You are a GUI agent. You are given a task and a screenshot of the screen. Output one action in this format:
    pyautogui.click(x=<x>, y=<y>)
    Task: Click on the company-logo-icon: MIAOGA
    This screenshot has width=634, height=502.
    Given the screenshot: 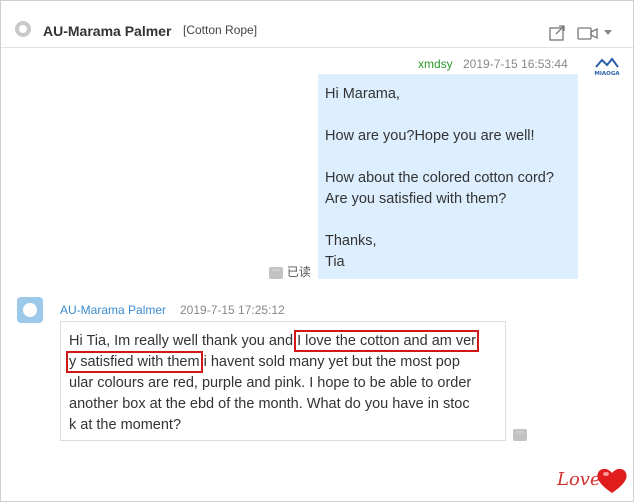 What is the action you would take?
    pyautogui.click(x=607, y=67)
    